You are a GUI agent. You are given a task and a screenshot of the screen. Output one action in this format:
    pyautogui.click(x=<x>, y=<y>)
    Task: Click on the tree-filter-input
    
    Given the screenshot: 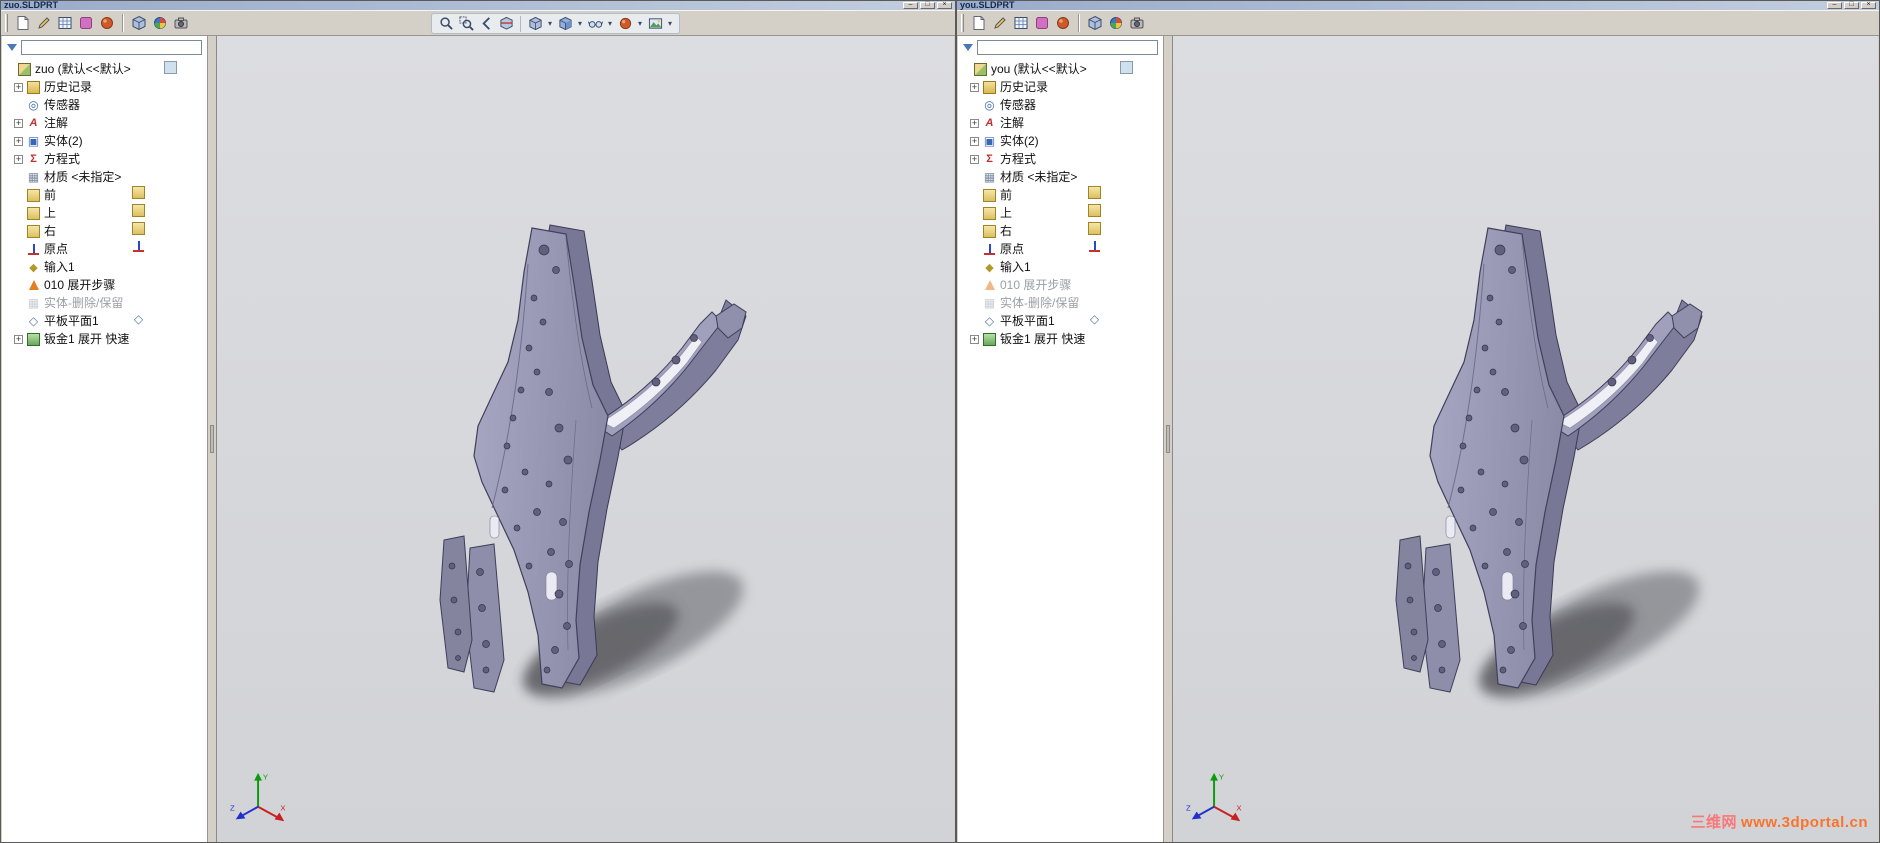 What is the action you would take?
    pyautogui.click(x=111, y=47)
    